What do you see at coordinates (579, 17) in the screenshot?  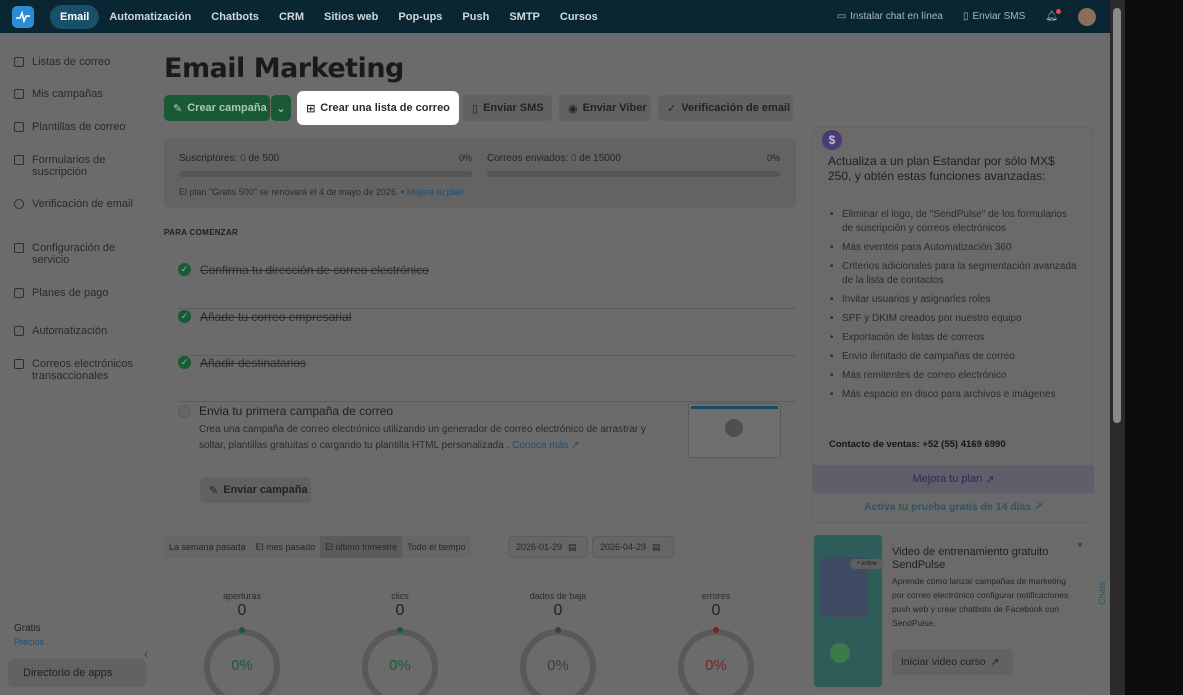 I see `nav-item-cursos: Cursos` at bounding box center [579, 17].